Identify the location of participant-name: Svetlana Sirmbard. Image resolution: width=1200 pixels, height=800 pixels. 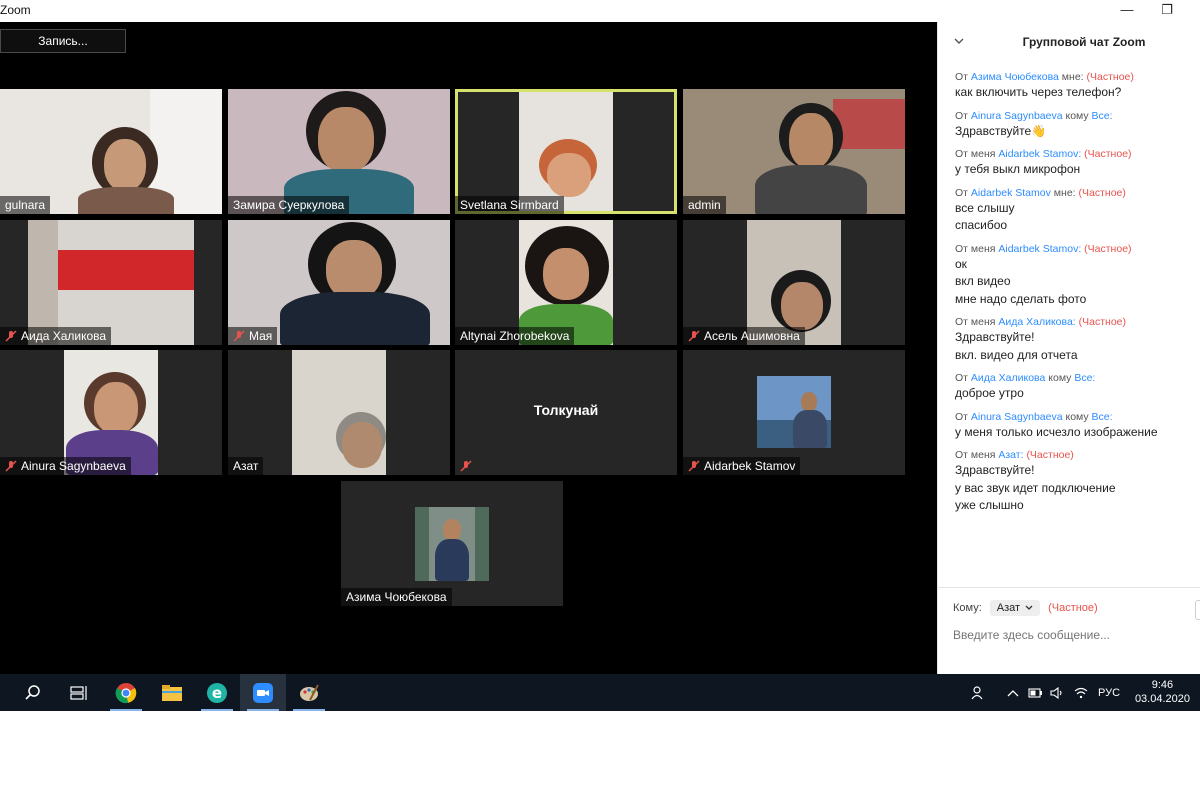
(509, 205).